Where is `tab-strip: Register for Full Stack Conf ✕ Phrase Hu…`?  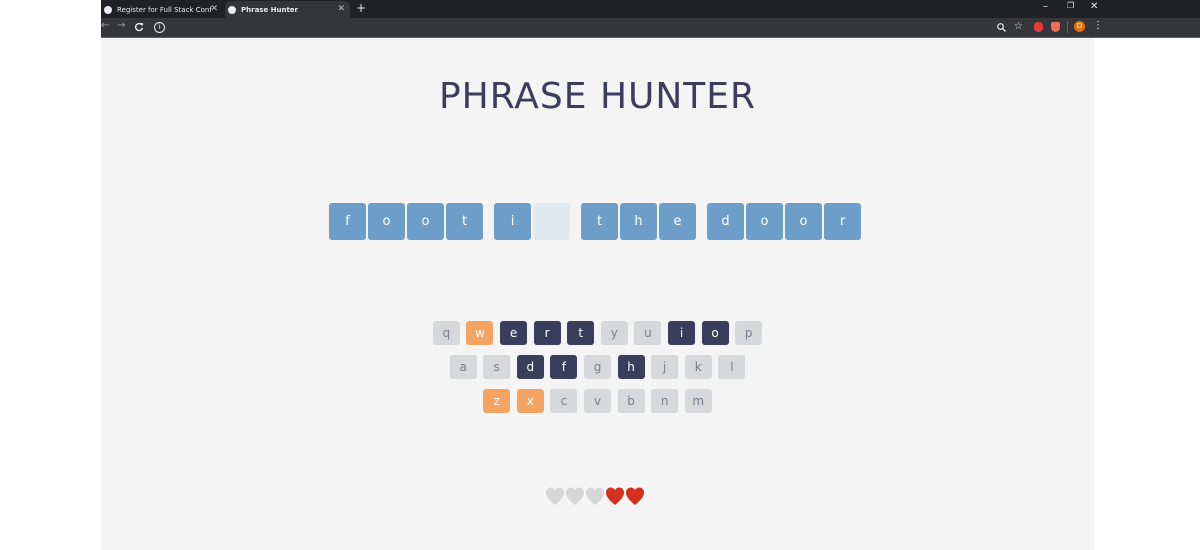
tab-strip: Register for Full Stack Conf ✕ Phrase Hu… is located at coordinates (650, 9).